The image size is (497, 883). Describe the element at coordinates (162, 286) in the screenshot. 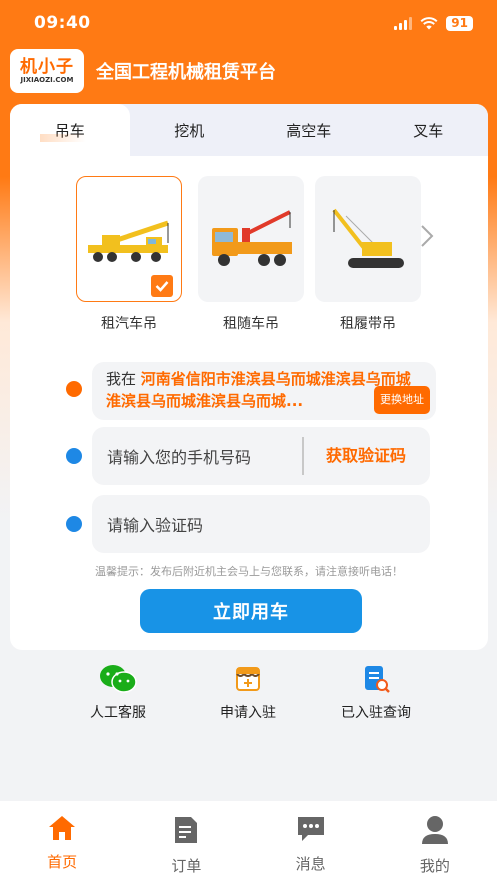

I see `checkmark-icon` at that location.